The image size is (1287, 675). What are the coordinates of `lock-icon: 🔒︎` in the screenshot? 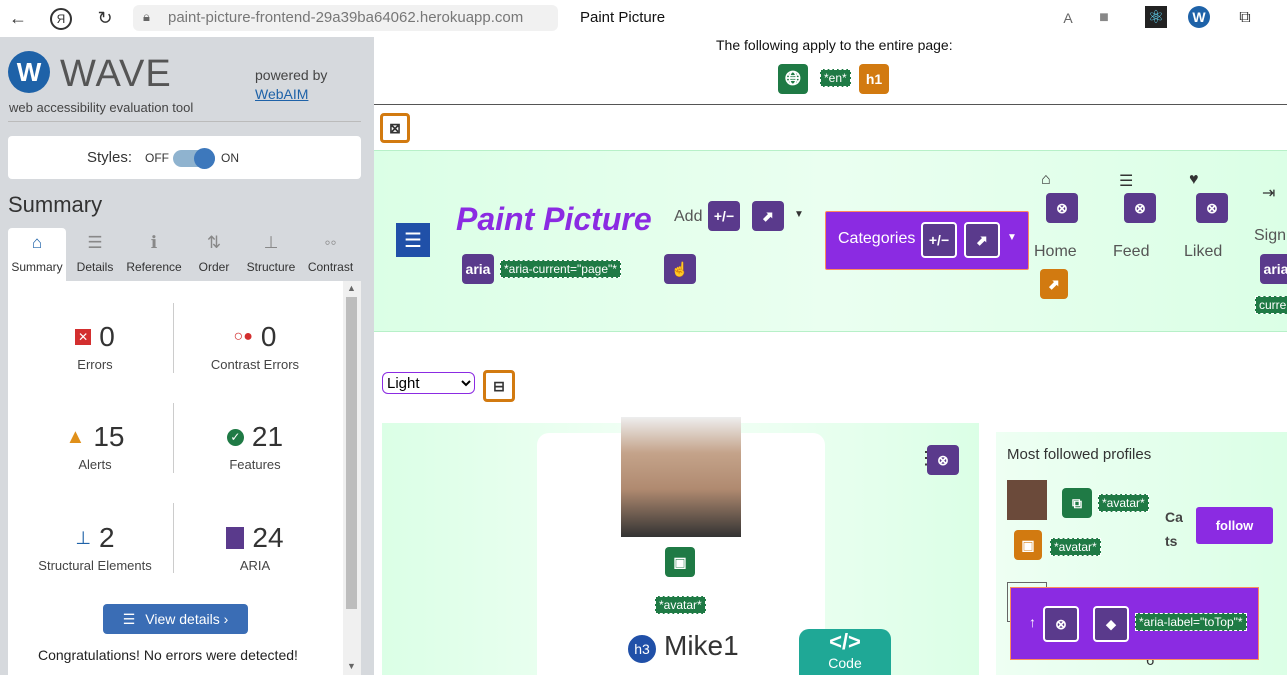 It's located at (146, 16).